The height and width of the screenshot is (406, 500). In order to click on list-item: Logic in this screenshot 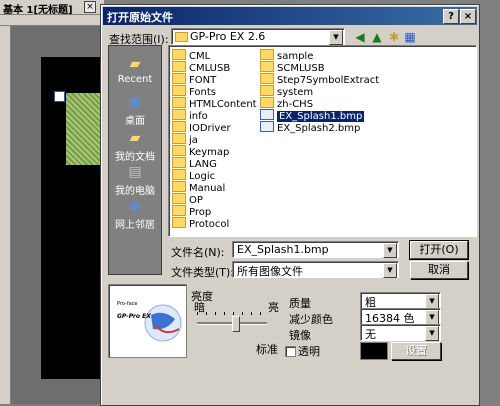, I will do `click(216, 175)`.